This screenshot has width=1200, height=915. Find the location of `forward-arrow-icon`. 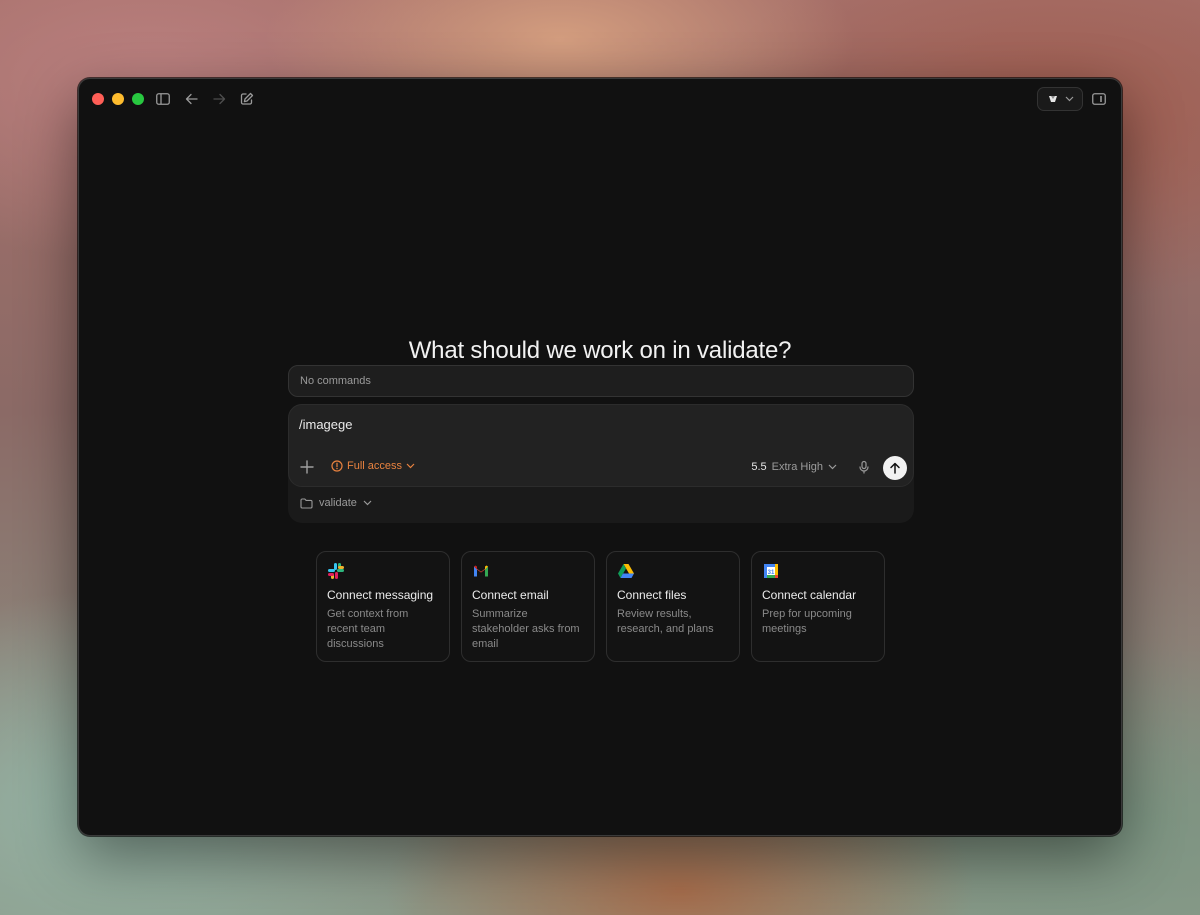

forward-arrow-icon is located at coordinates (219, 99).